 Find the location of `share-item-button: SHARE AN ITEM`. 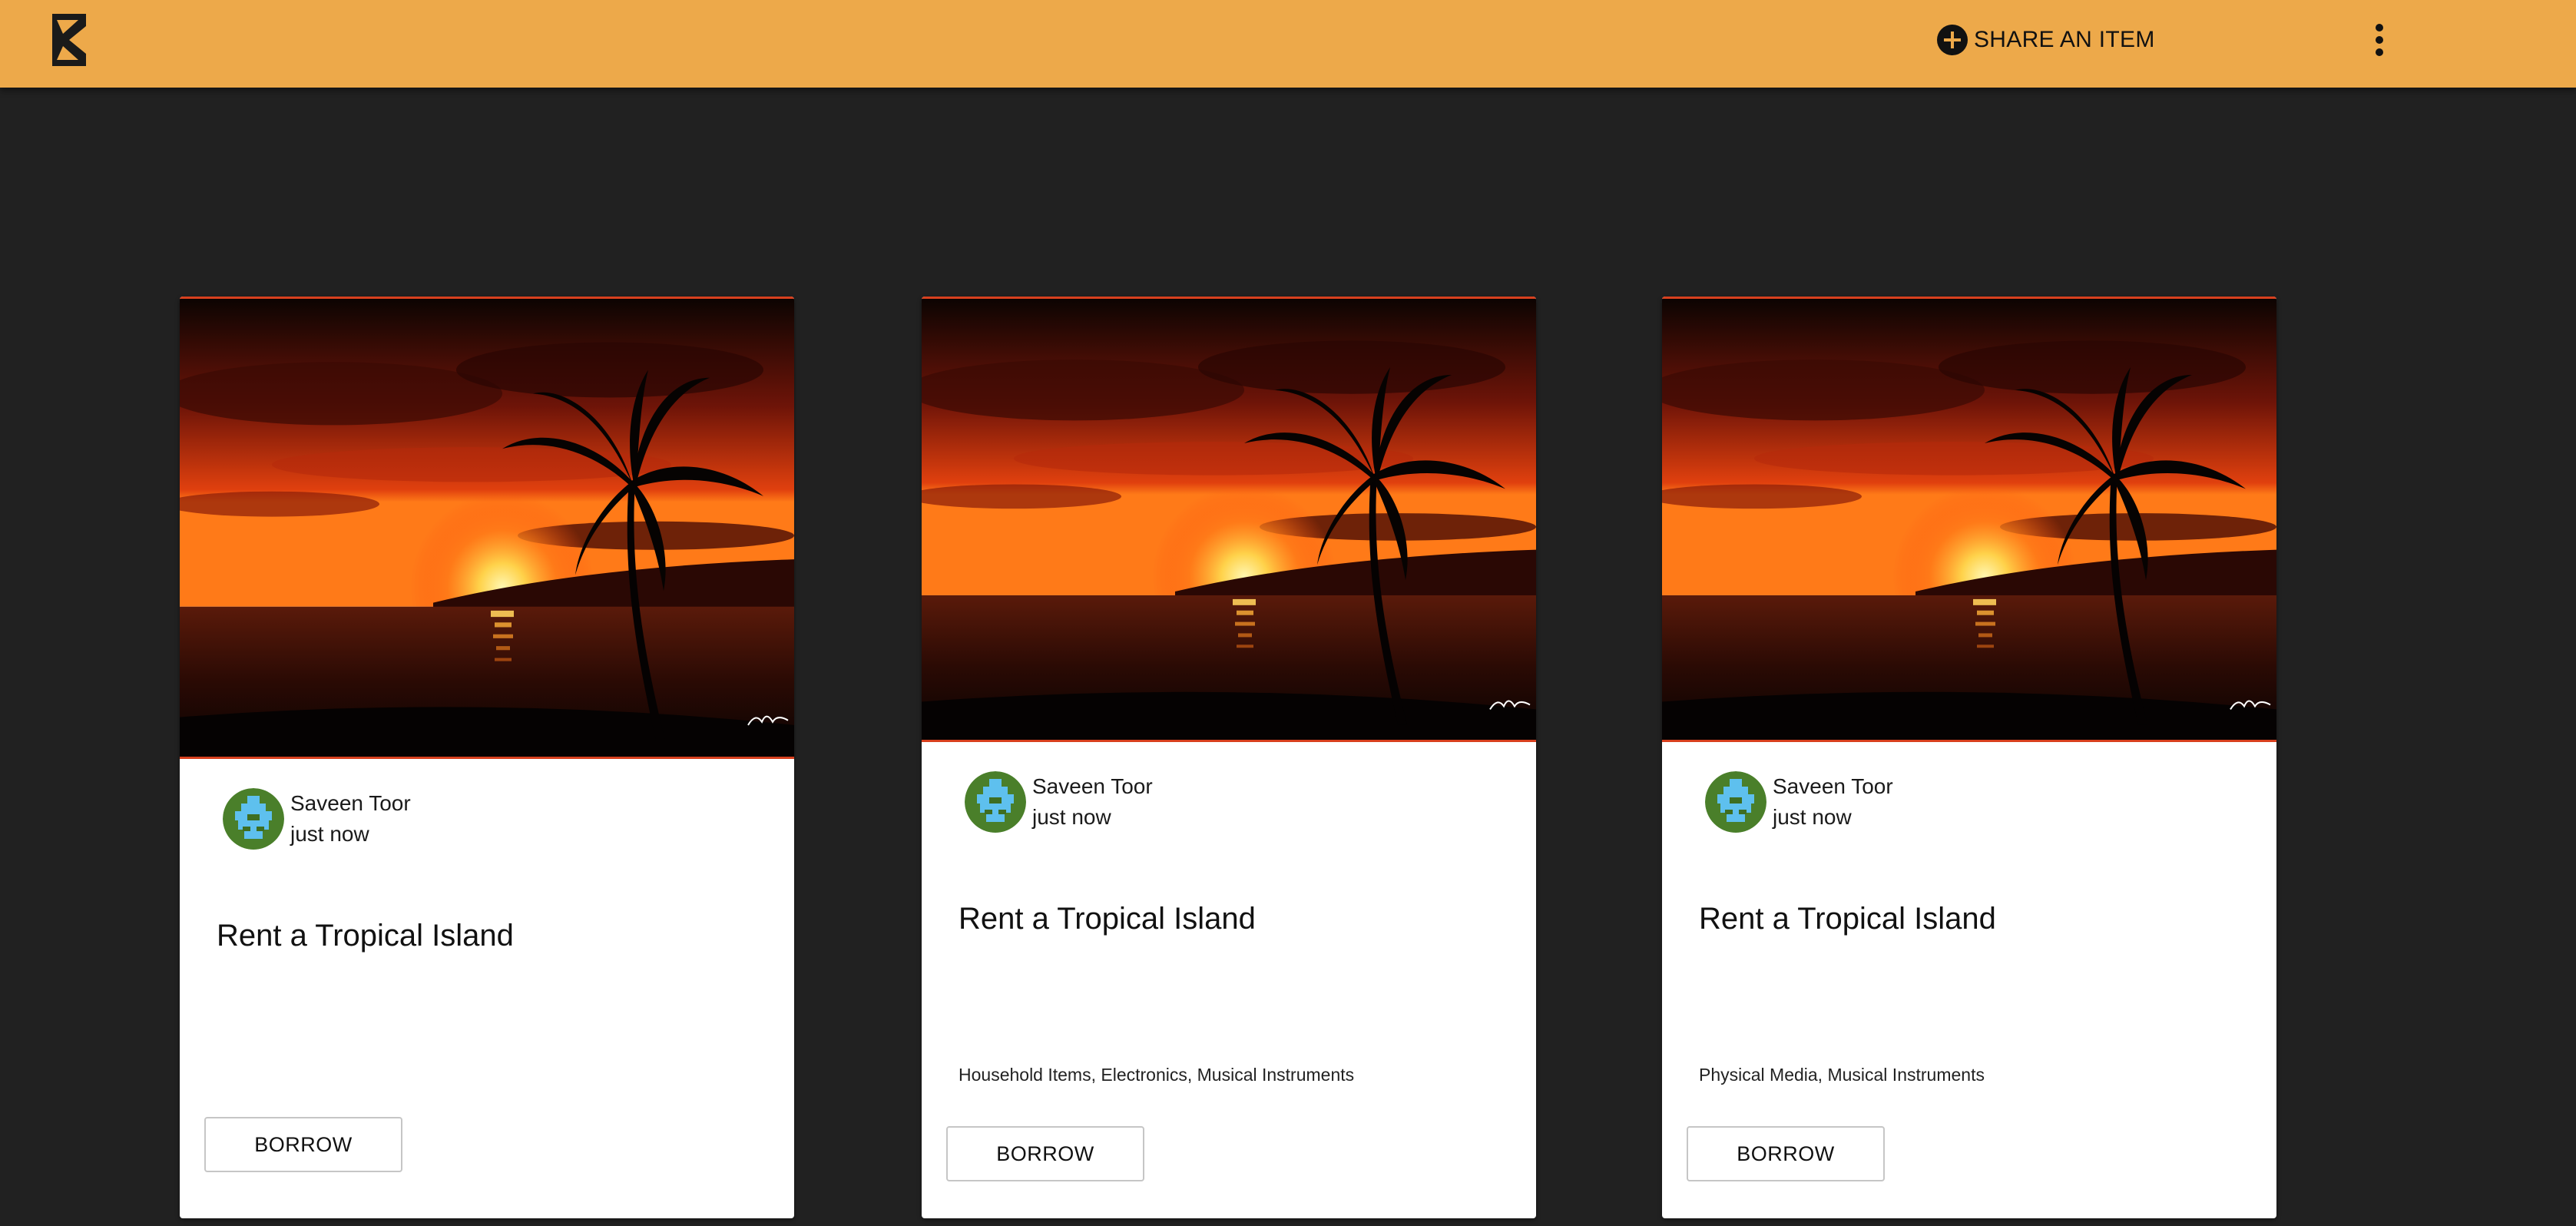

share-item-button: SHARE AN ITEM is located at coordinates (2045, 40).